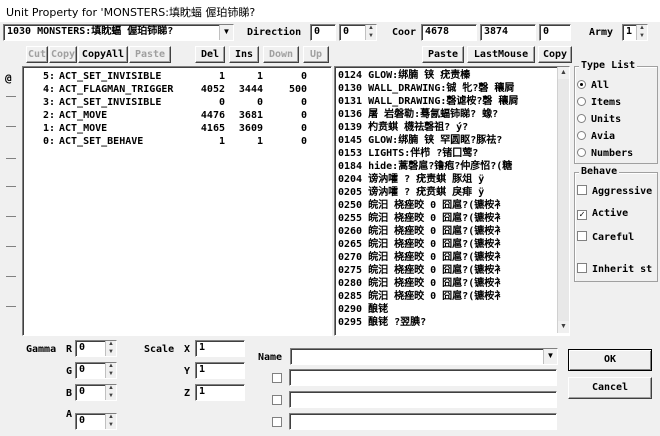  What do you see at coordinates (103, 54) in the screenshot?
I see `copyall-button: CopyAll` at bounding box center [103, 54].